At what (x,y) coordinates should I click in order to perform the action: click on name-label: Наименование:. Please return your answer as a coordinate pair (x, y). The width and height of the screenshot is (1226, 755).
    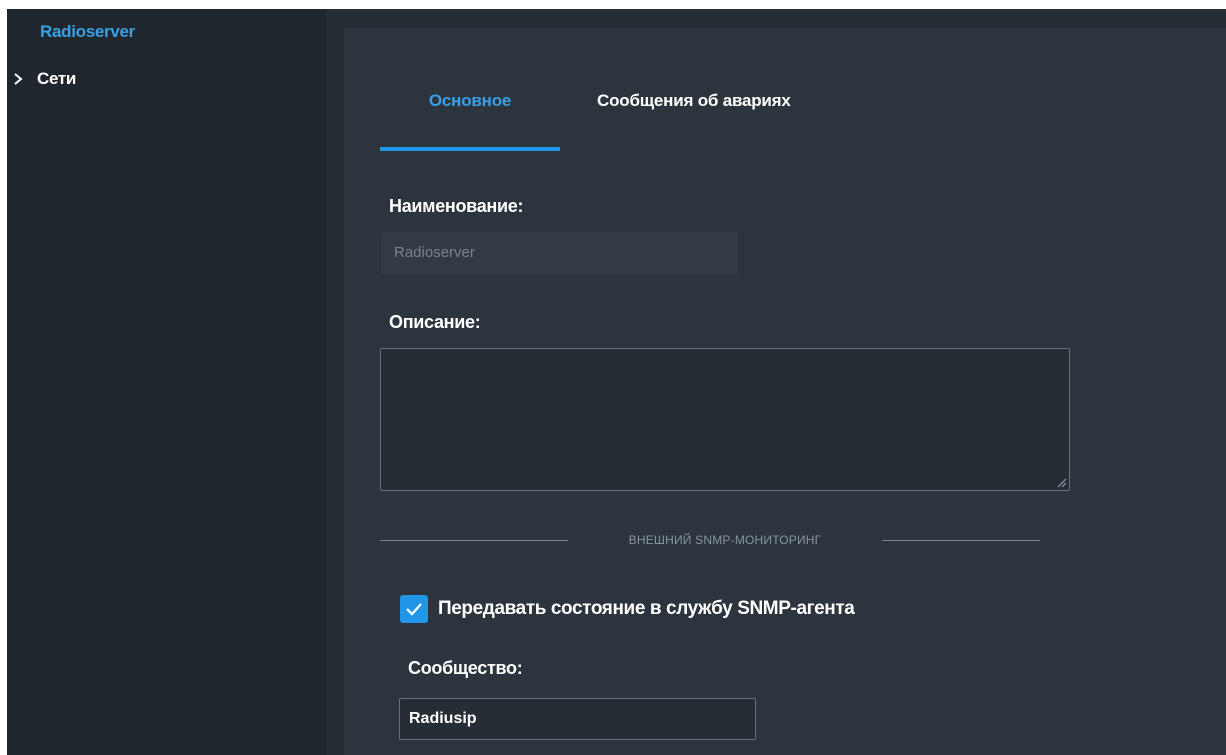
    Looking at the image, I should click on (456, 206).